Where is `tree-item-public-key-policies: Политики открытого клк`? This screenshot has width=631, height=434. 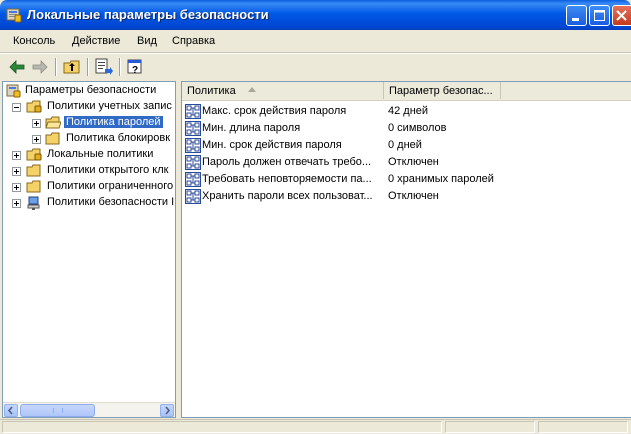 tree-item-public-key-policies: Политики открытого клк is located at coordinates (89, 171).